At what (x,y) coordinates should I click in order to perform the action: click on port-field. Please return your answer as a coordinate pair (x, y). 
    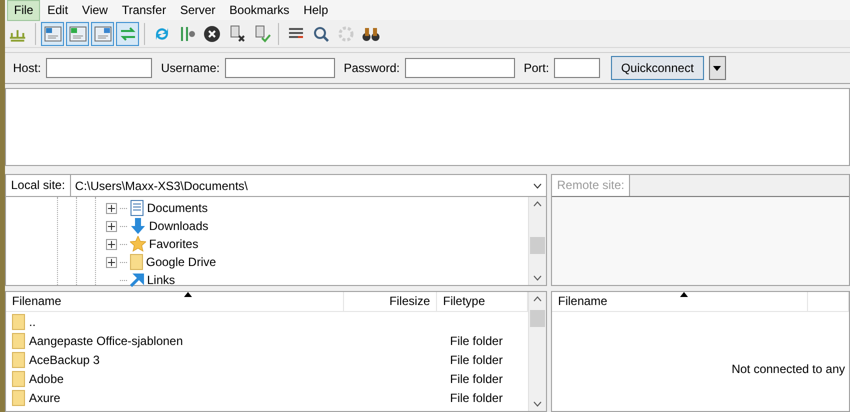
    Looking at the image, I should click on (577, 68).